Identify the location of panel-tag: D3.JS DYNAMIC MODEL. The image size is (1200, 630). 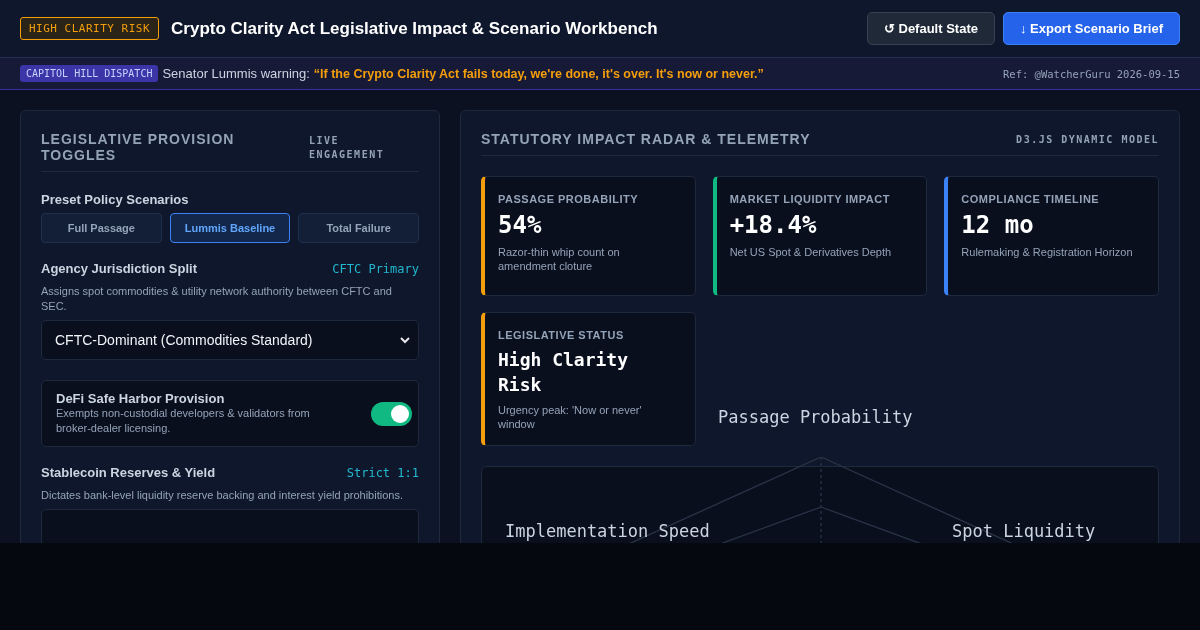
(1087, 139).